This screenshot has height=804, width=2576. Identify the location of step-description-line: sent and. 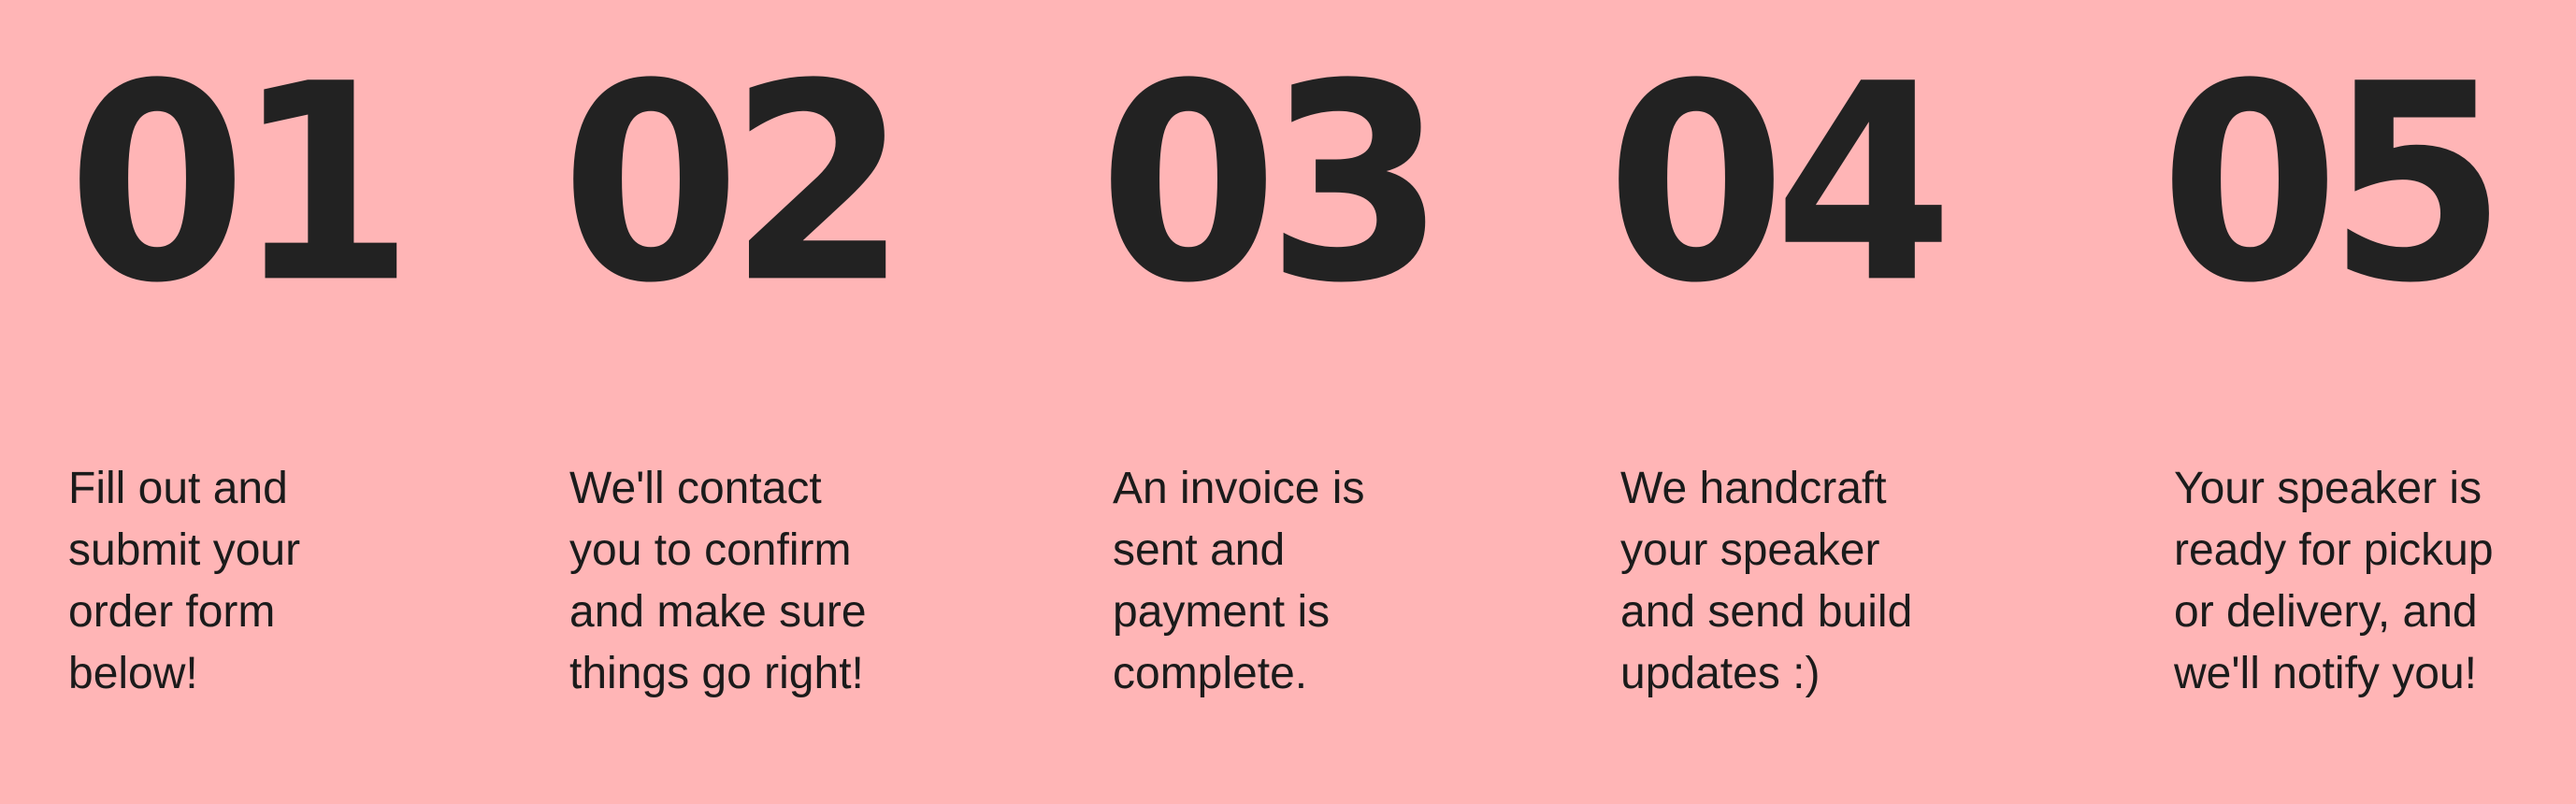
(1200, 550).